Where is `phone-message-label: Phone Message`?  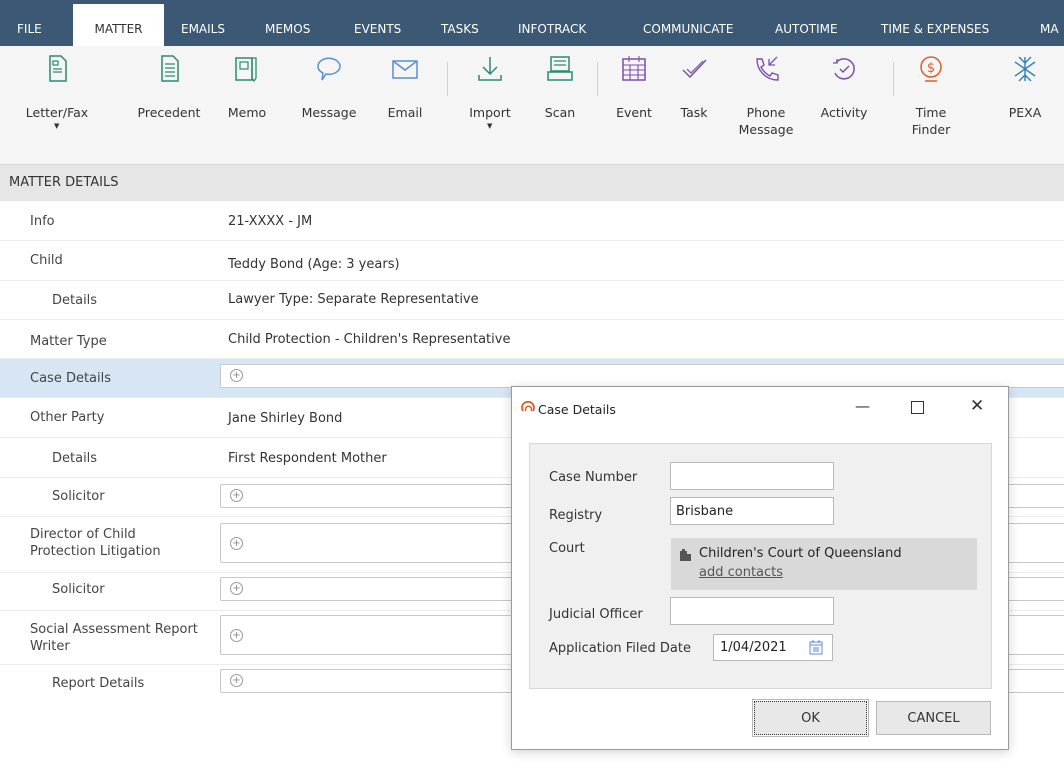
phone-message-label: Phone Message is located at coordinates (766, 121).